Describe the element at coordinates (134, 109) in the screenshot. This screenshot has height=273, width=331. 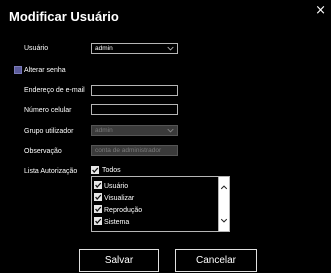
I see `phone-field` at that location.